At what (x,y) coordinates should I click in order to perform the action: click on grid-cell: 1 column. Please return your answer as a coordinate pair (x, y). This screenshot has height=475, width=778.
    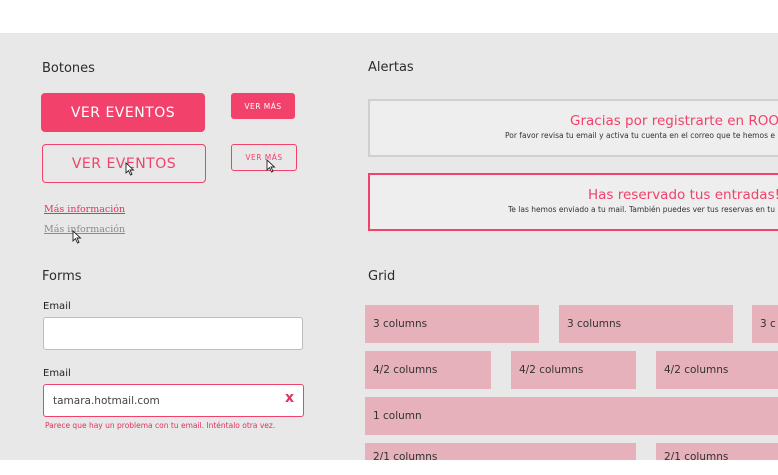
    Looking at the image, I should click on (571, 416).